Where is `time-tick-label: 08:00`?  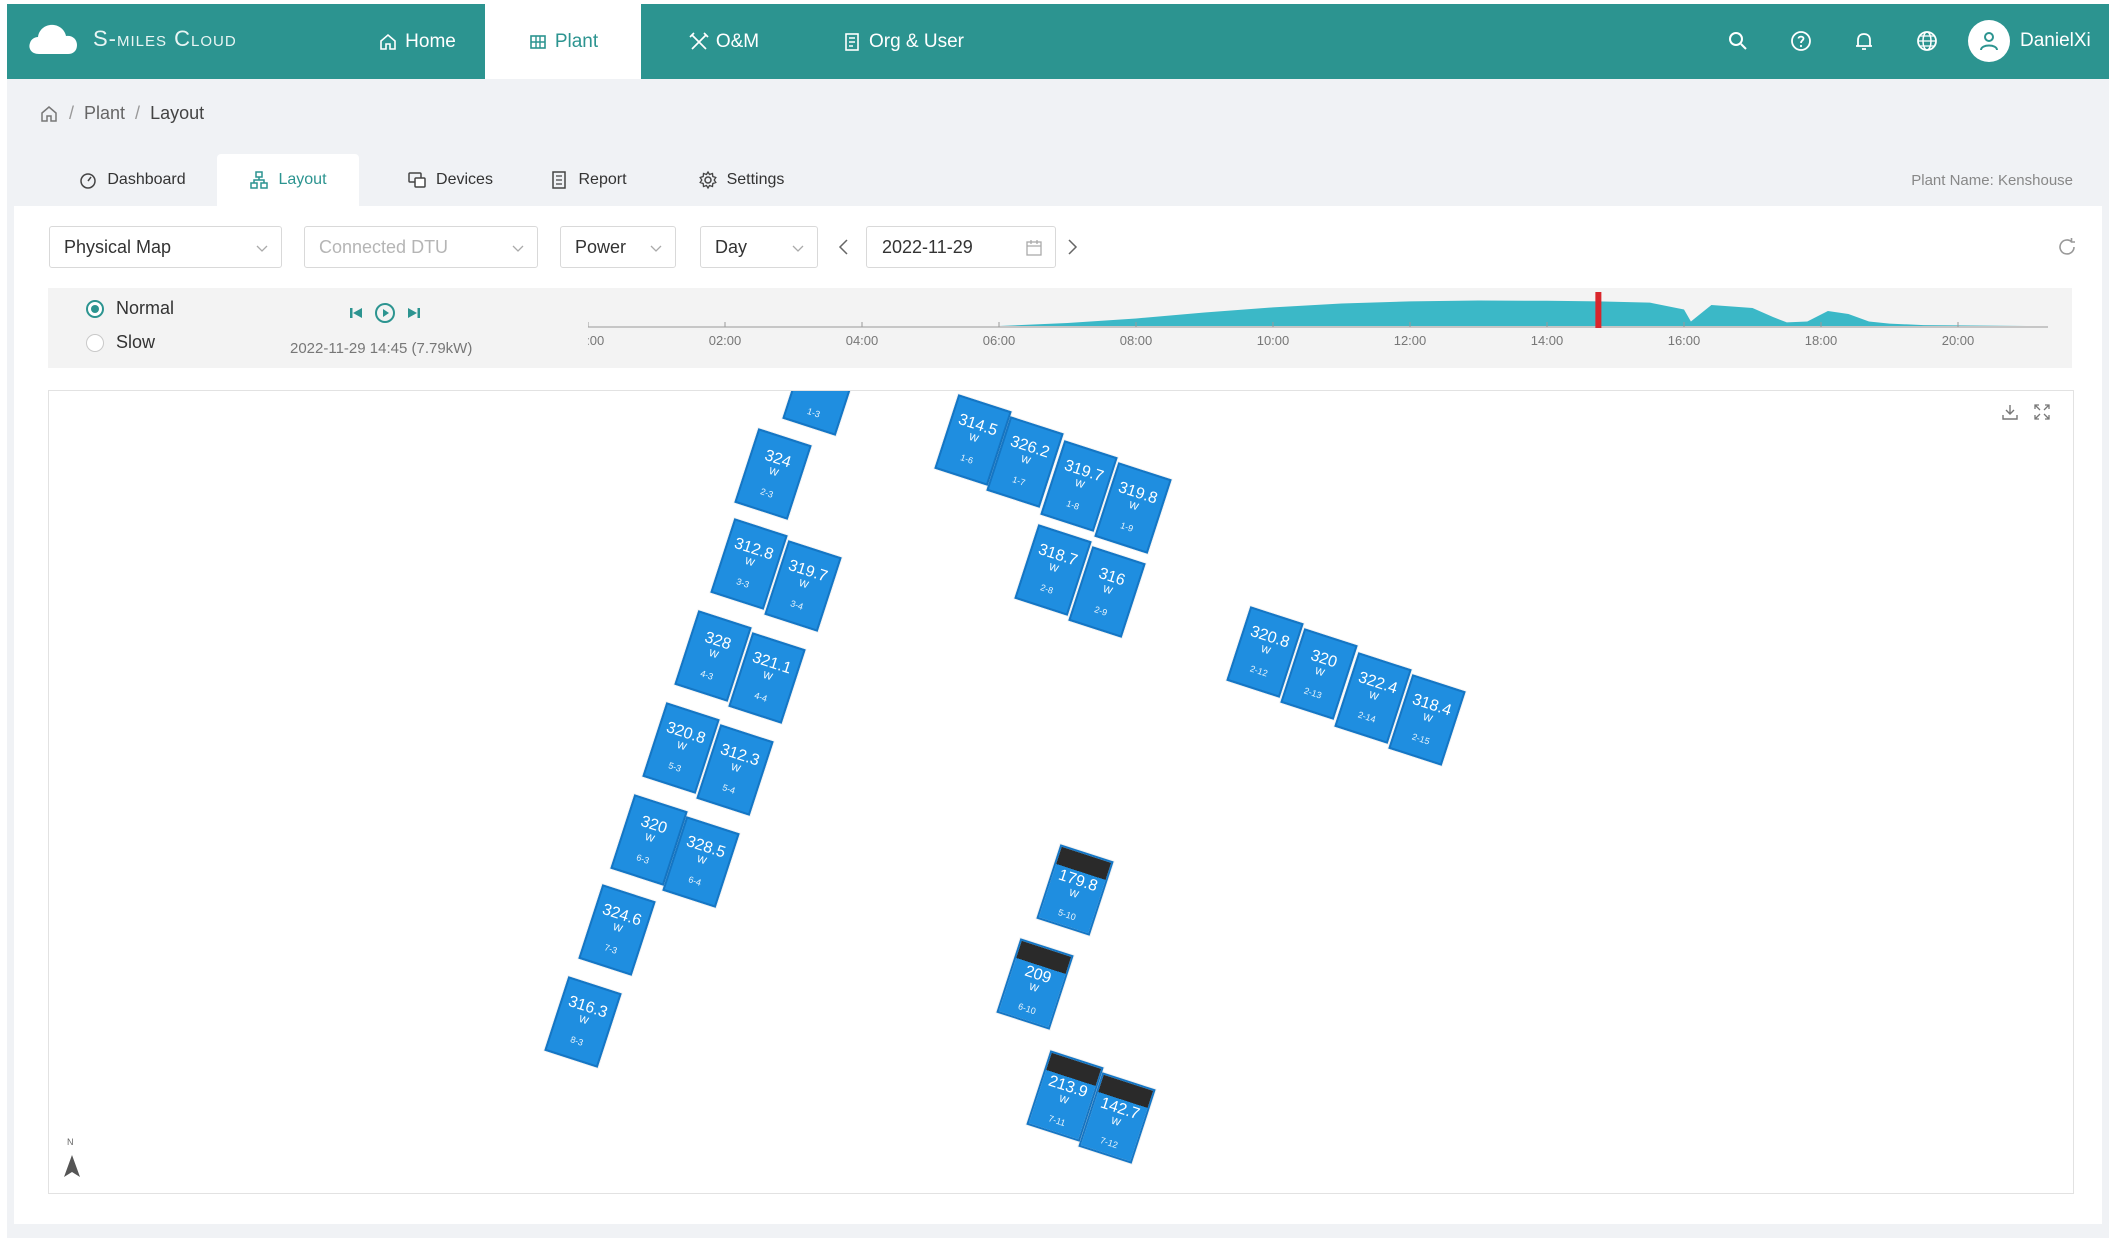 time-tick-label: 08:00 is located at coordinates (1136, 340).